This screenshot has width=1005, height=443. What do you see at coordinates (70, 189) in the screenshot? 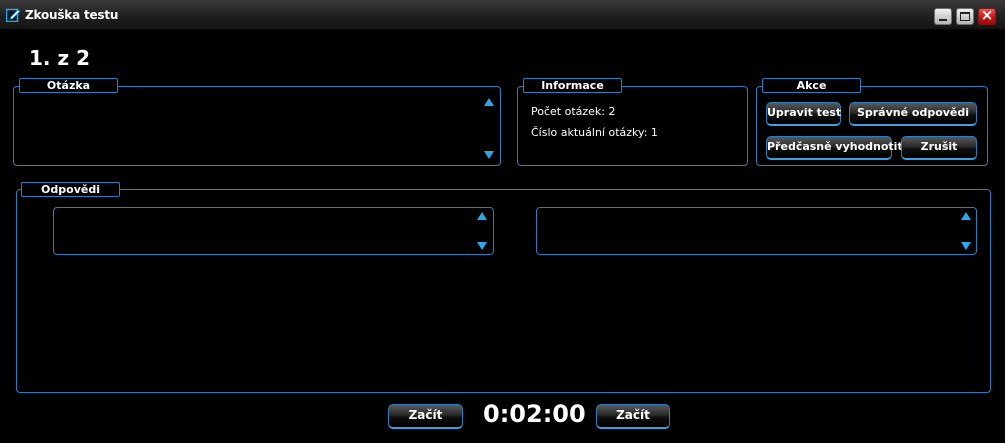
I see `answers-legend: Odpovědi` at bounding box center [70, 189].